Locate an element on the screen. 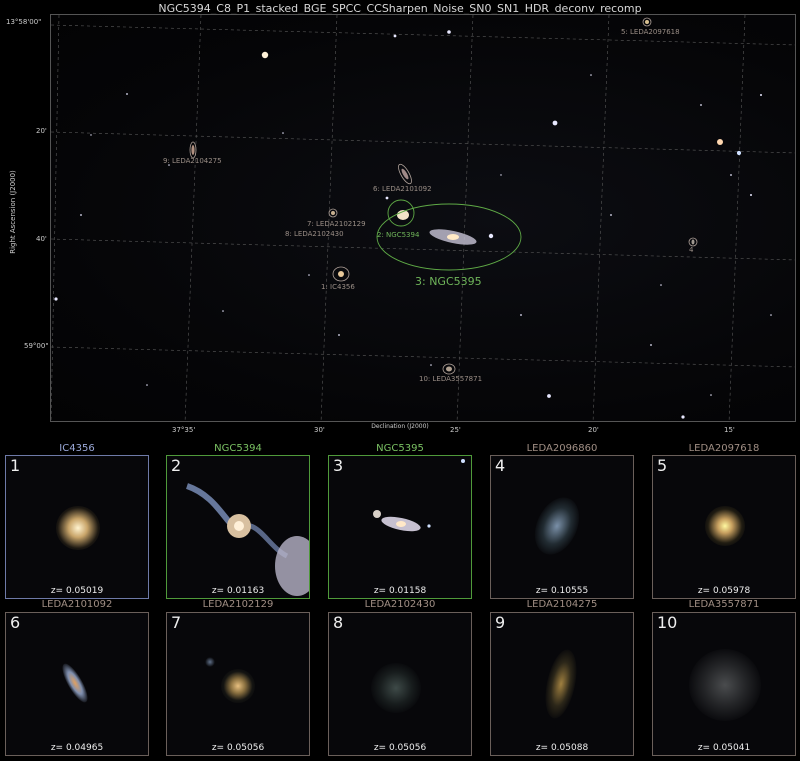  redshift-label: z= 0.05978 is located at coordinates (724, 591).